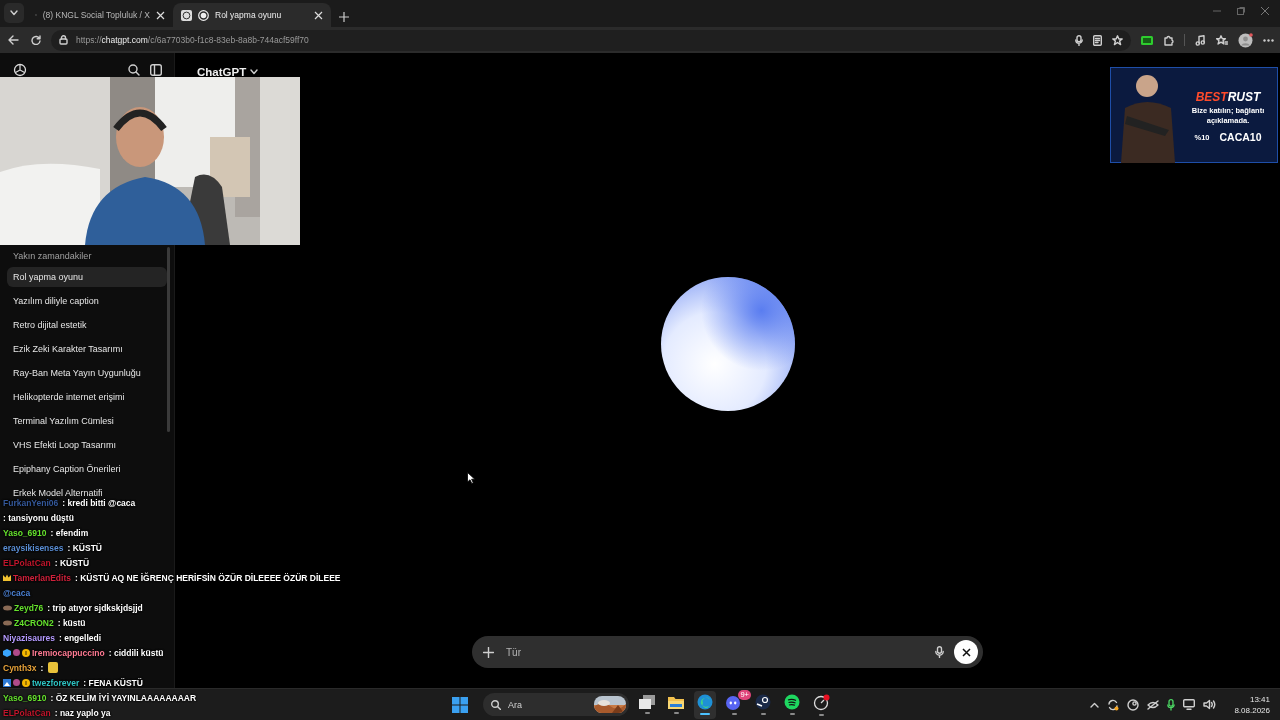  I want to click on chat-username: eraysikisenses, so click(33, 547).